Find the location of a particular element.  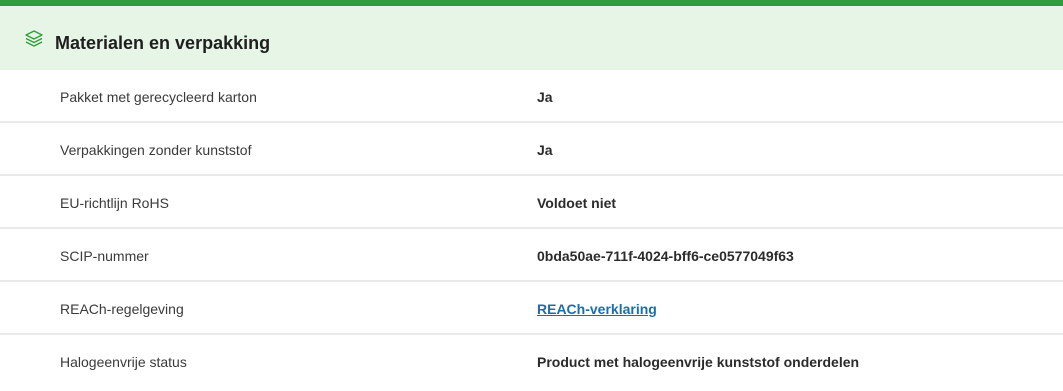

spec-value: REACh-verklaring is located at coordinates (597, 308).